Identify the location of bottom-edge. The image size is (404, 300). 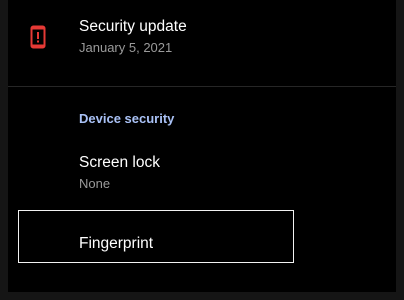
(202, 296).